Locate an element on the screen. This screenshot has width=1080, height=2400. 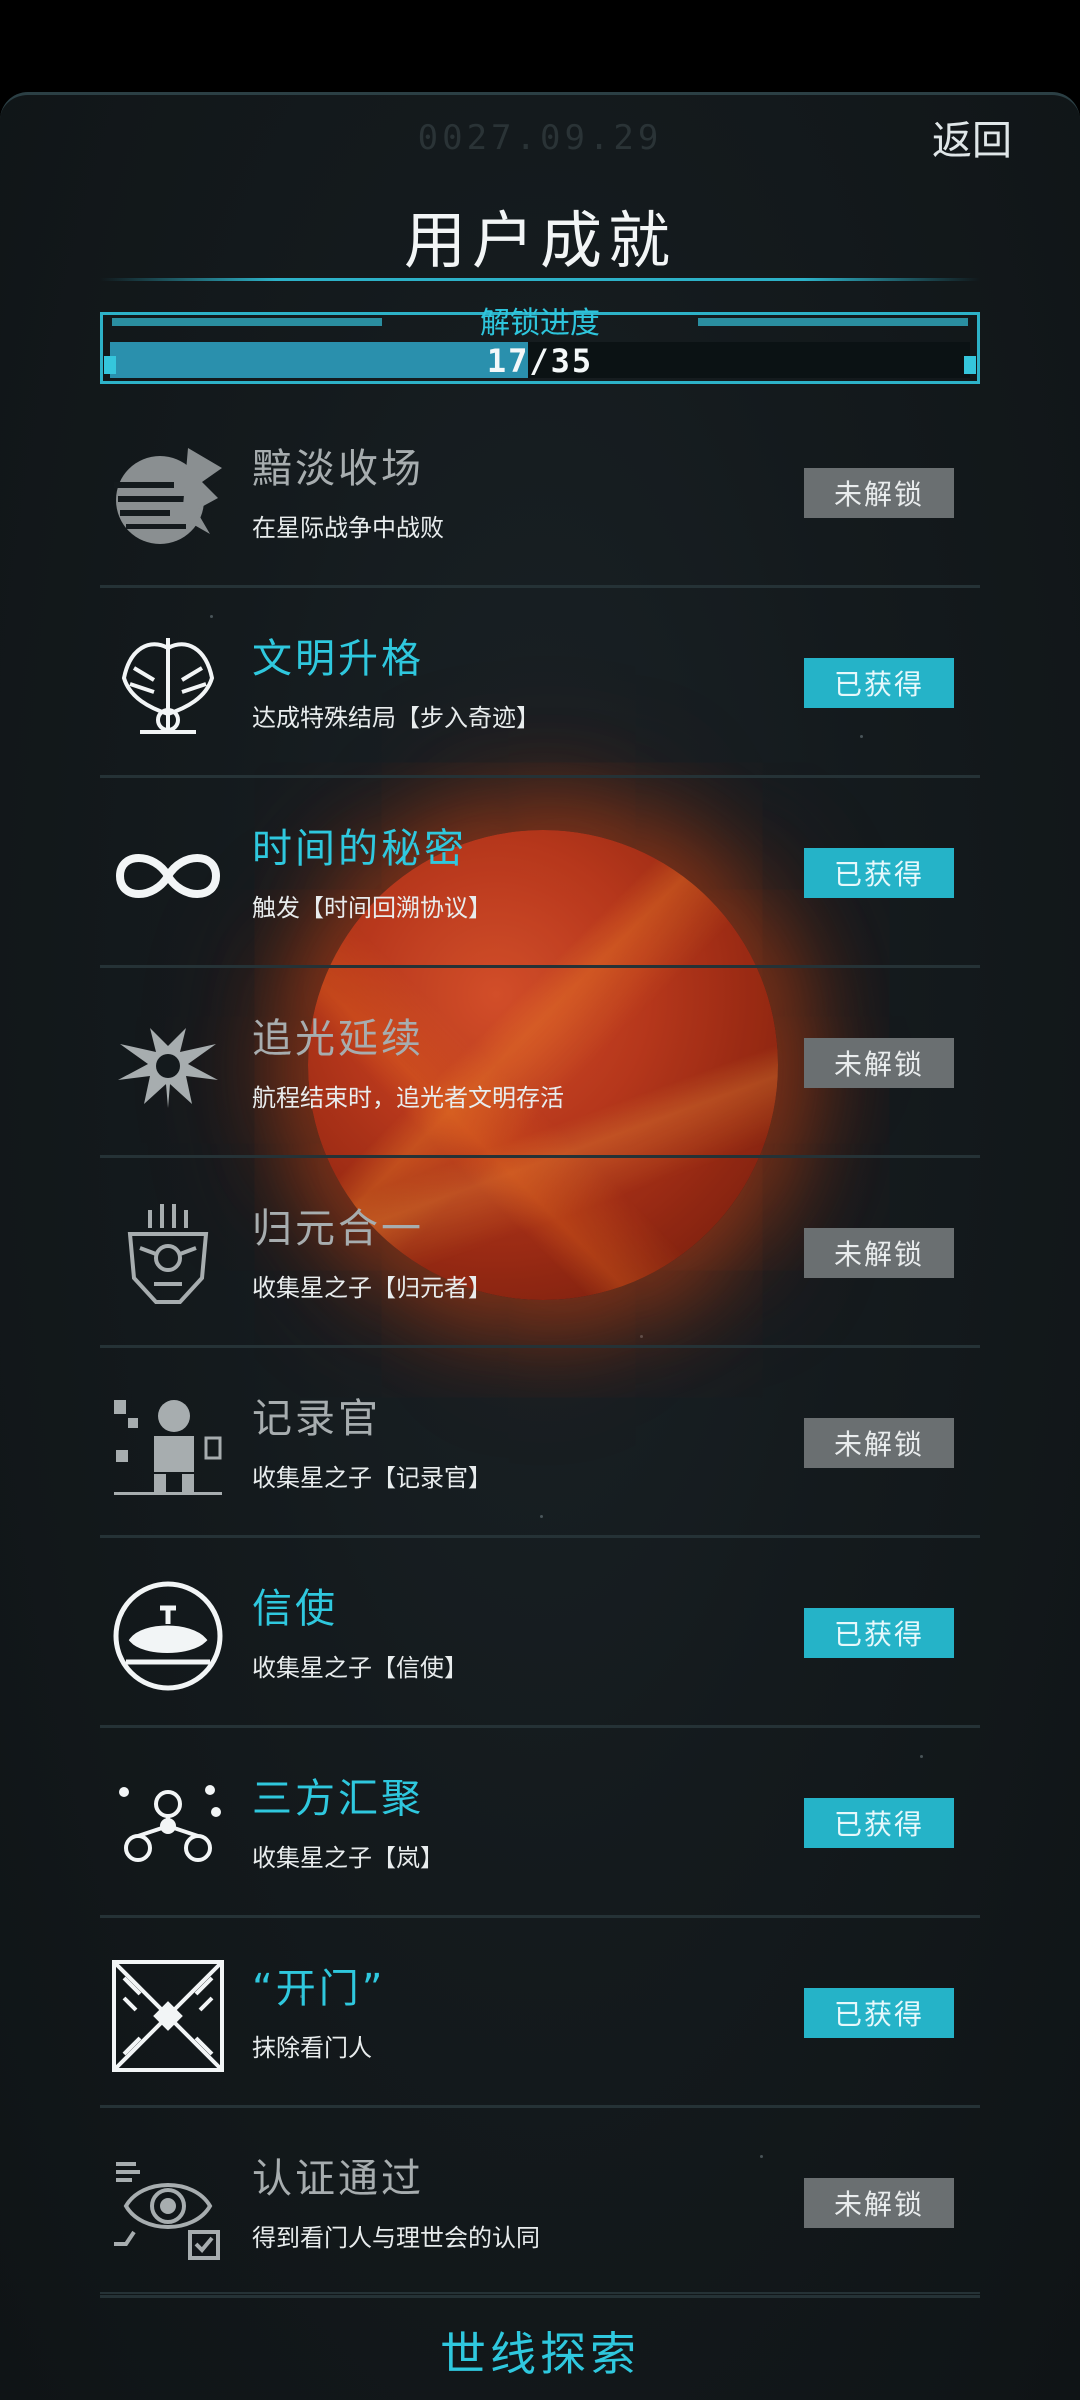
achievement-row: 归元合一收集星之子【归元者】 未解锁 is located at coordinates (540, 1253).